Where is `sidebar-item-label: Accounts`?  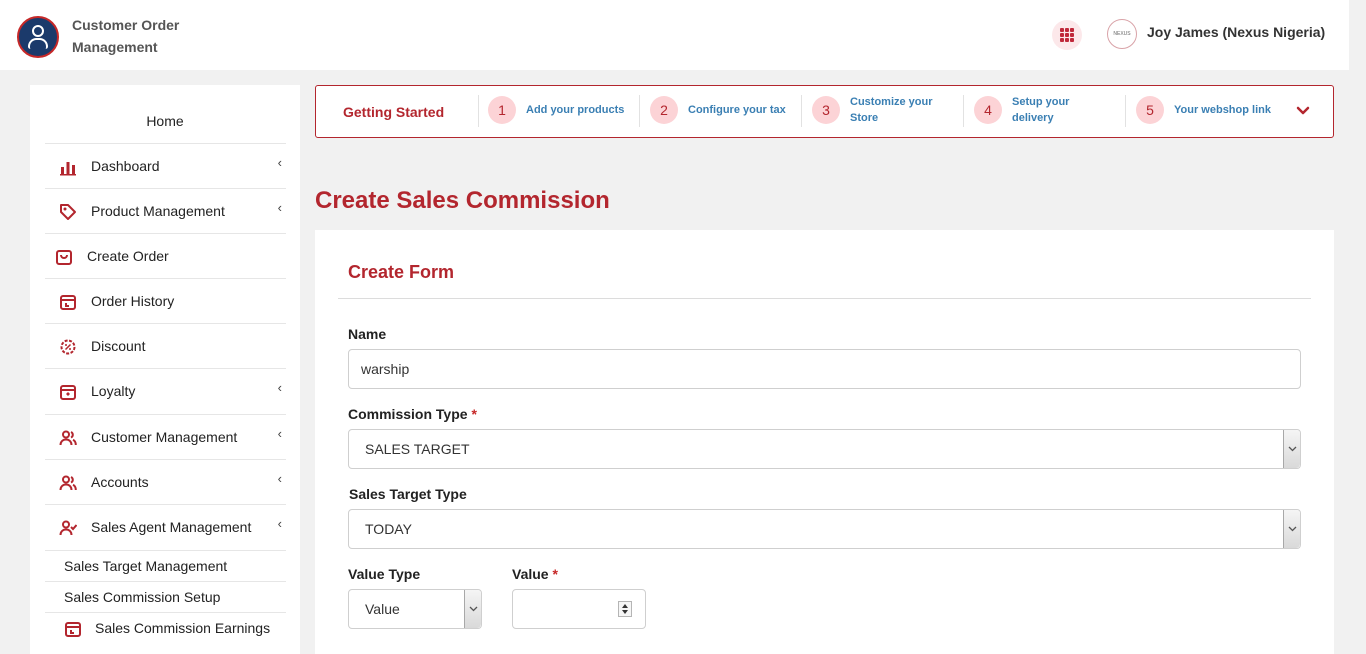
sidebar-item-label: Accounts is located at coordinates (120, 482).